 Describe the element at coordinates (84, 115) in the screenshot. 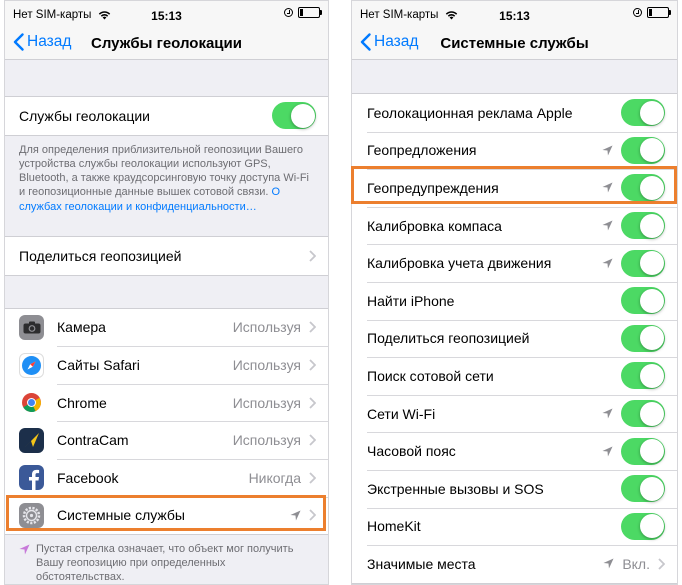

I see `location-services-label: Службы геолокации` at that location.